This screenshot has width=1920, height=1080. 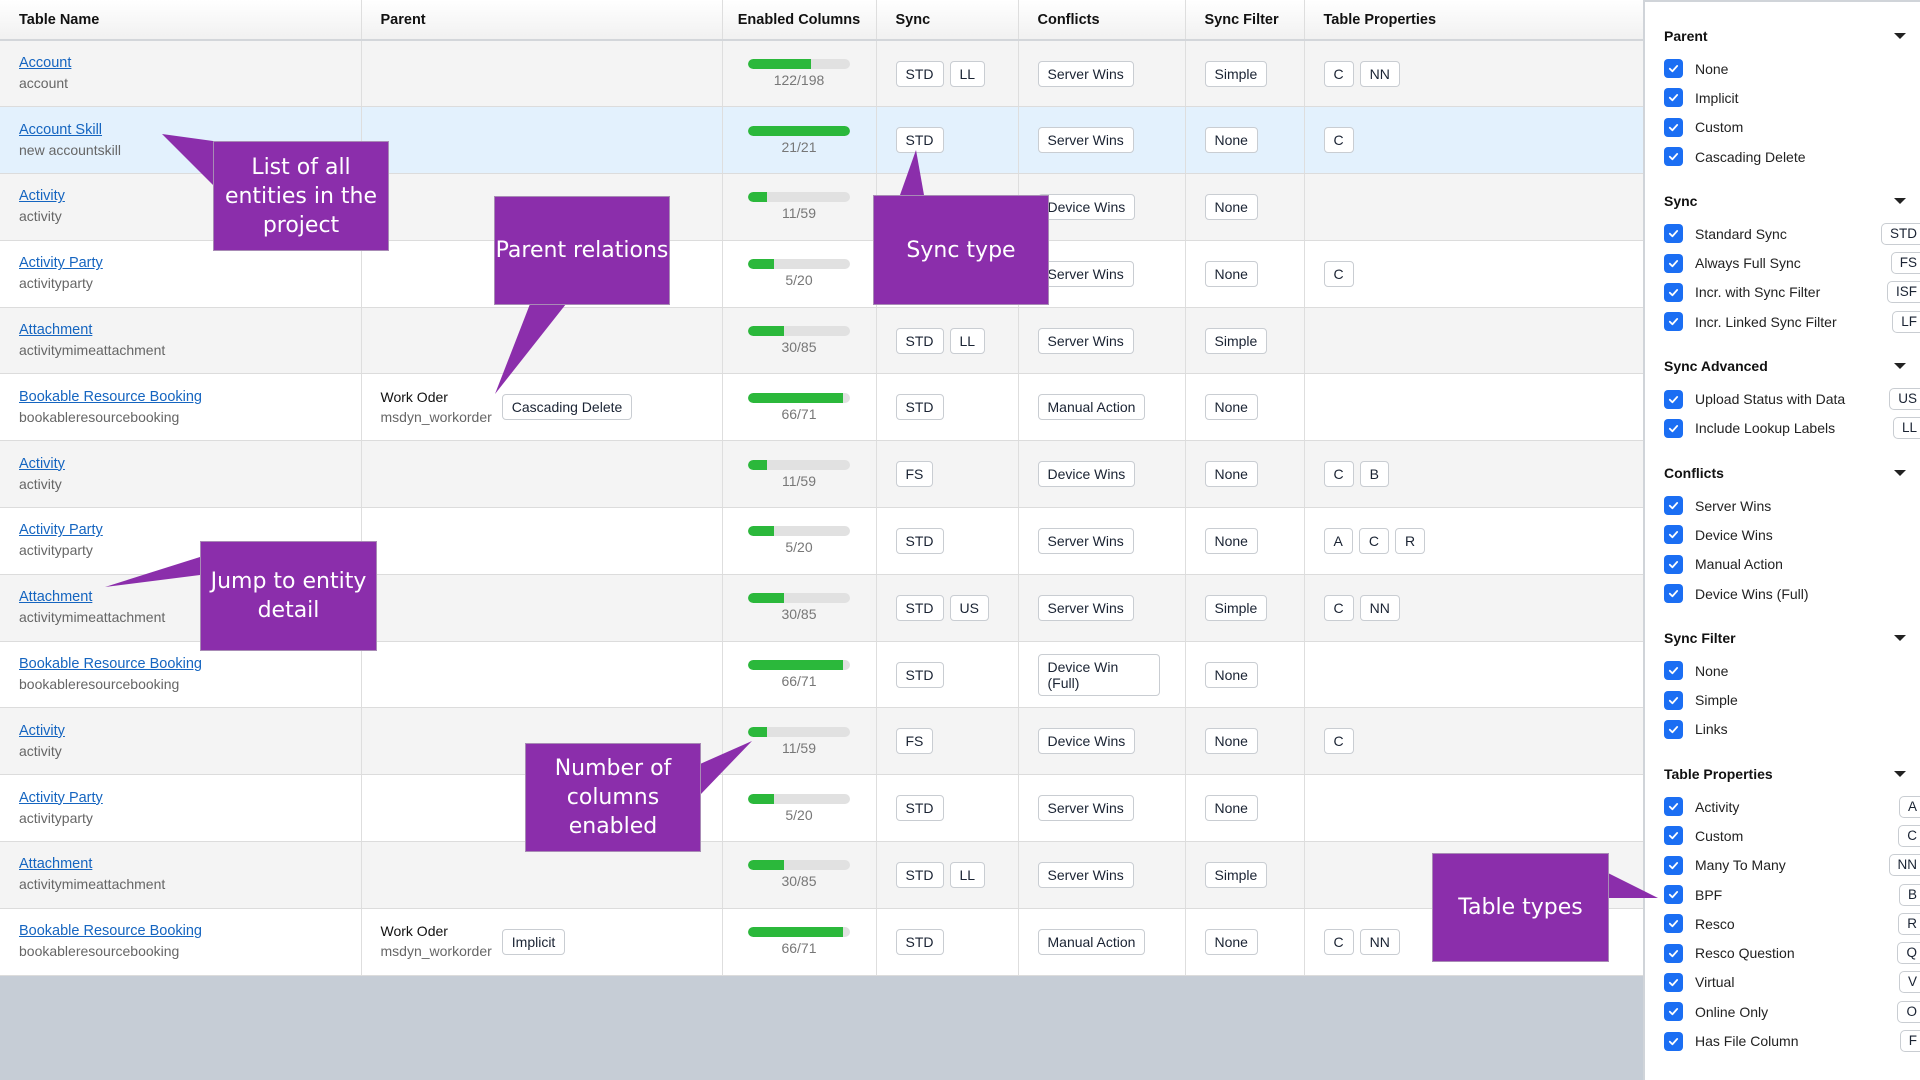 I want to click on filter-option: Implicit, so click(x=1792, y=97).